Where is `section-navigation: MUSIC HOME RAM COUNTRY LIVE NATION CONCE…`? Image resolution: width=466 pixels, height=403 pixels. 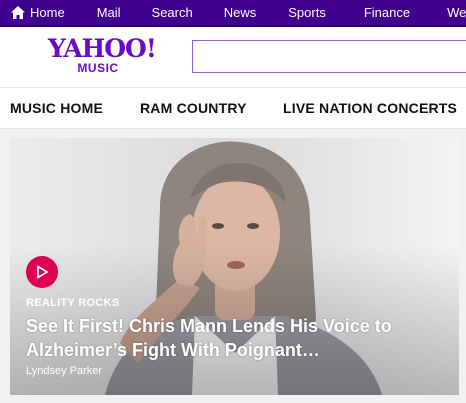
section-navigation: MUSIC HOME RAM COUNTRY LIVE NATION CONCE… is located at coordinates (233, 108).